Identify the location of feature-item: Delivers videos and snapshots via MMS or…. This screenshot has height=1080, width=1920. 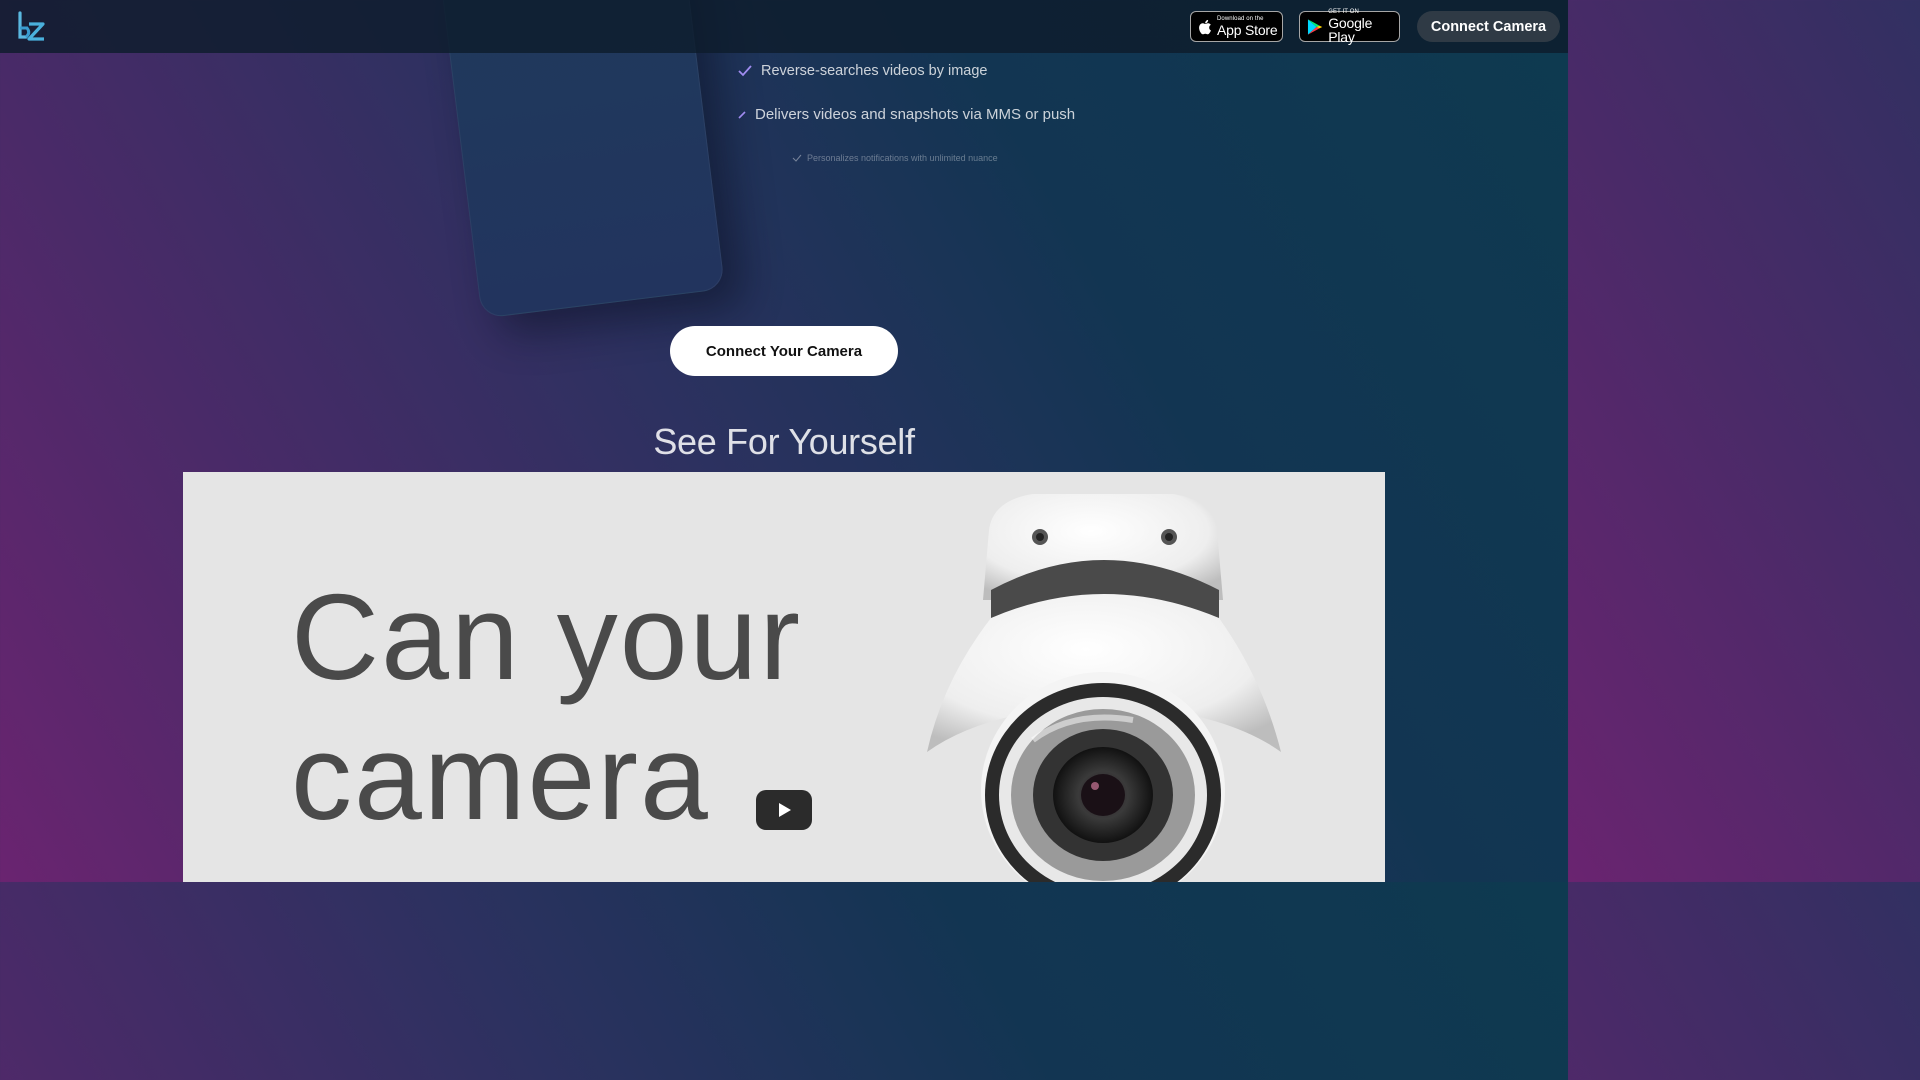
(906, 114).